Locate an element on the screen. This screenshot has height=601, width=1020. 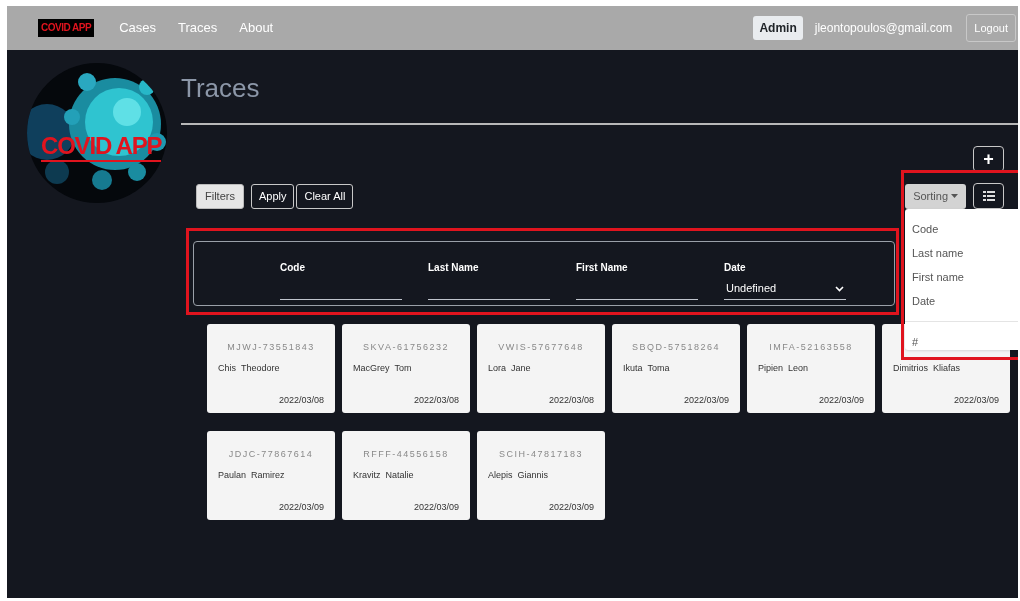
trace-card: VWIS-57677648 Lora Jane 2022/03/08 is located at coordinates (541, 368).